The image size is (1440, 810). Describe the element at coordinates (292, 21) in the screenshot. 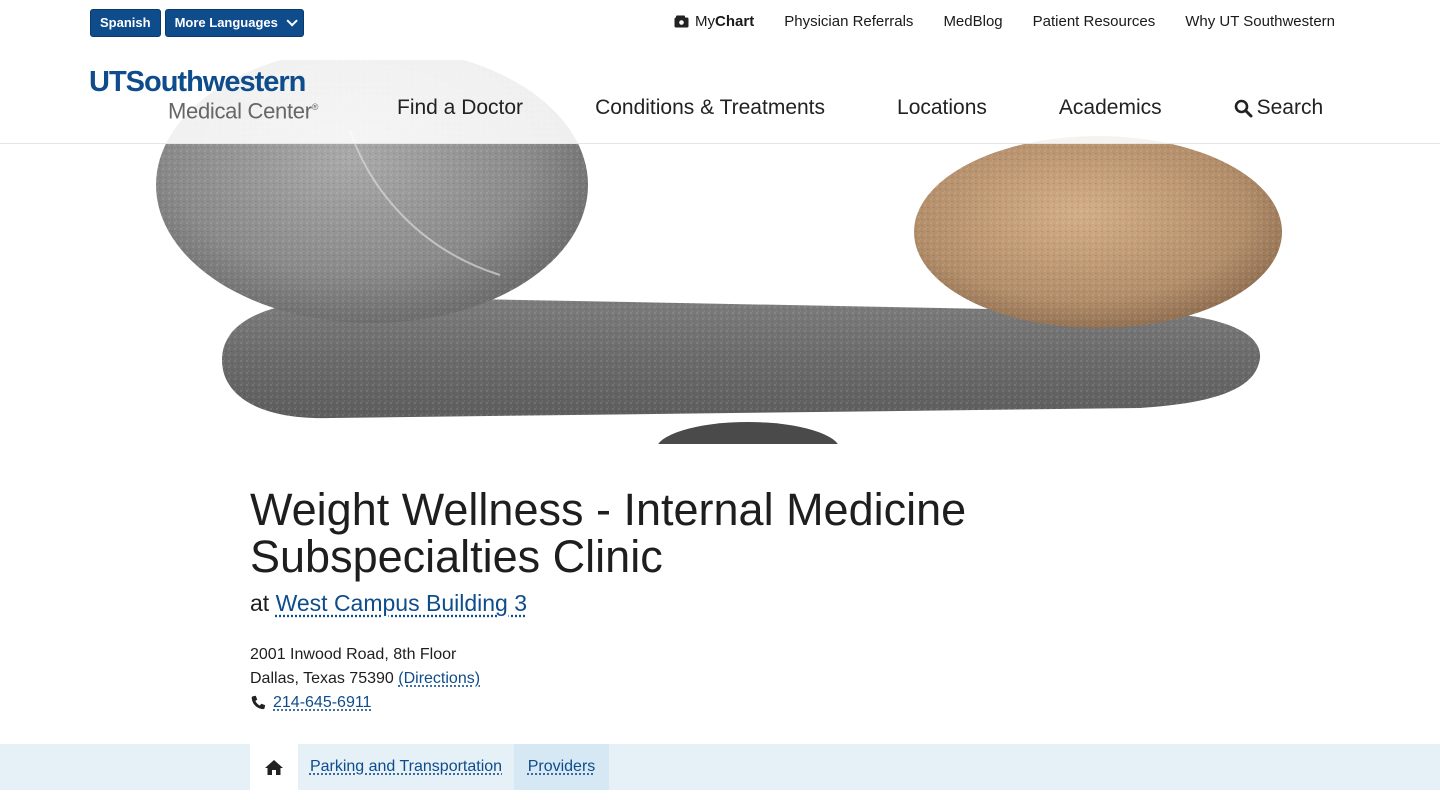

I see `chevron-down-icon` at that location.